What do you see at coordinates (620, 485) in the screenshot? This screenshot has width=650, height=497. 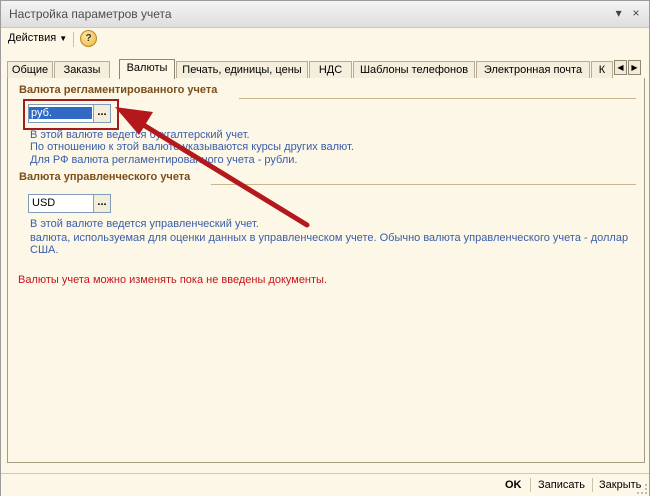 I see `close-button: Закрыть` at bounding box center [620, 485].